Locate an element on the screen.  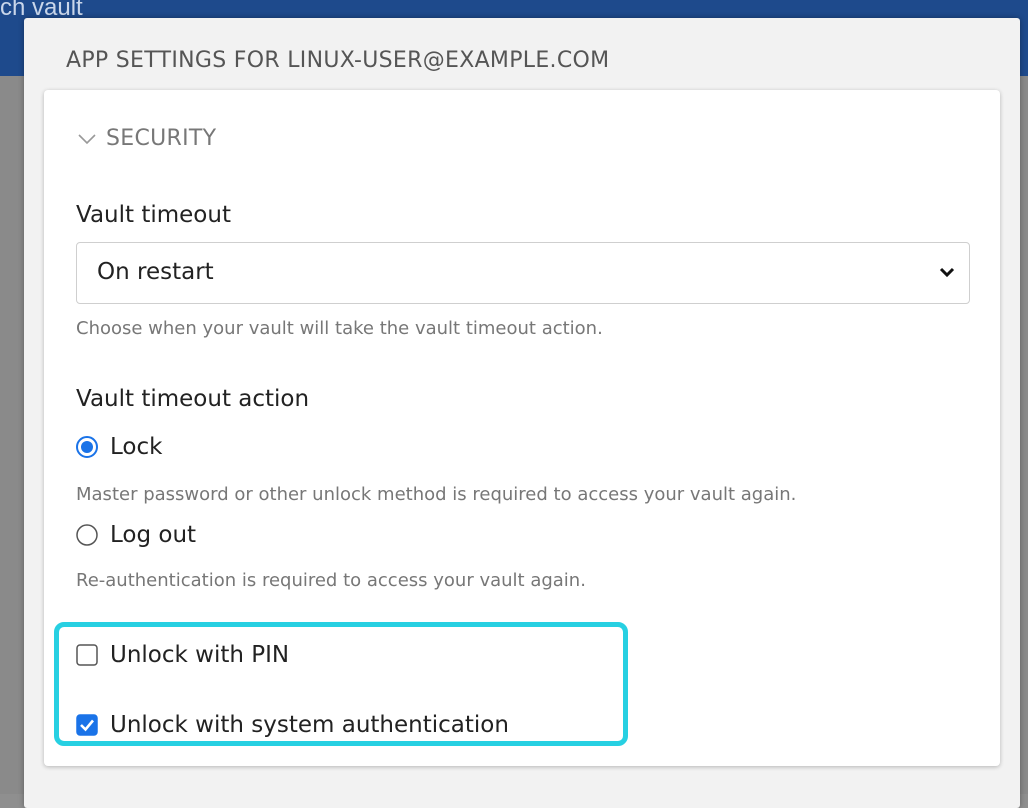
checkbox-unchecked-icon is located at coordinates (87, 655).